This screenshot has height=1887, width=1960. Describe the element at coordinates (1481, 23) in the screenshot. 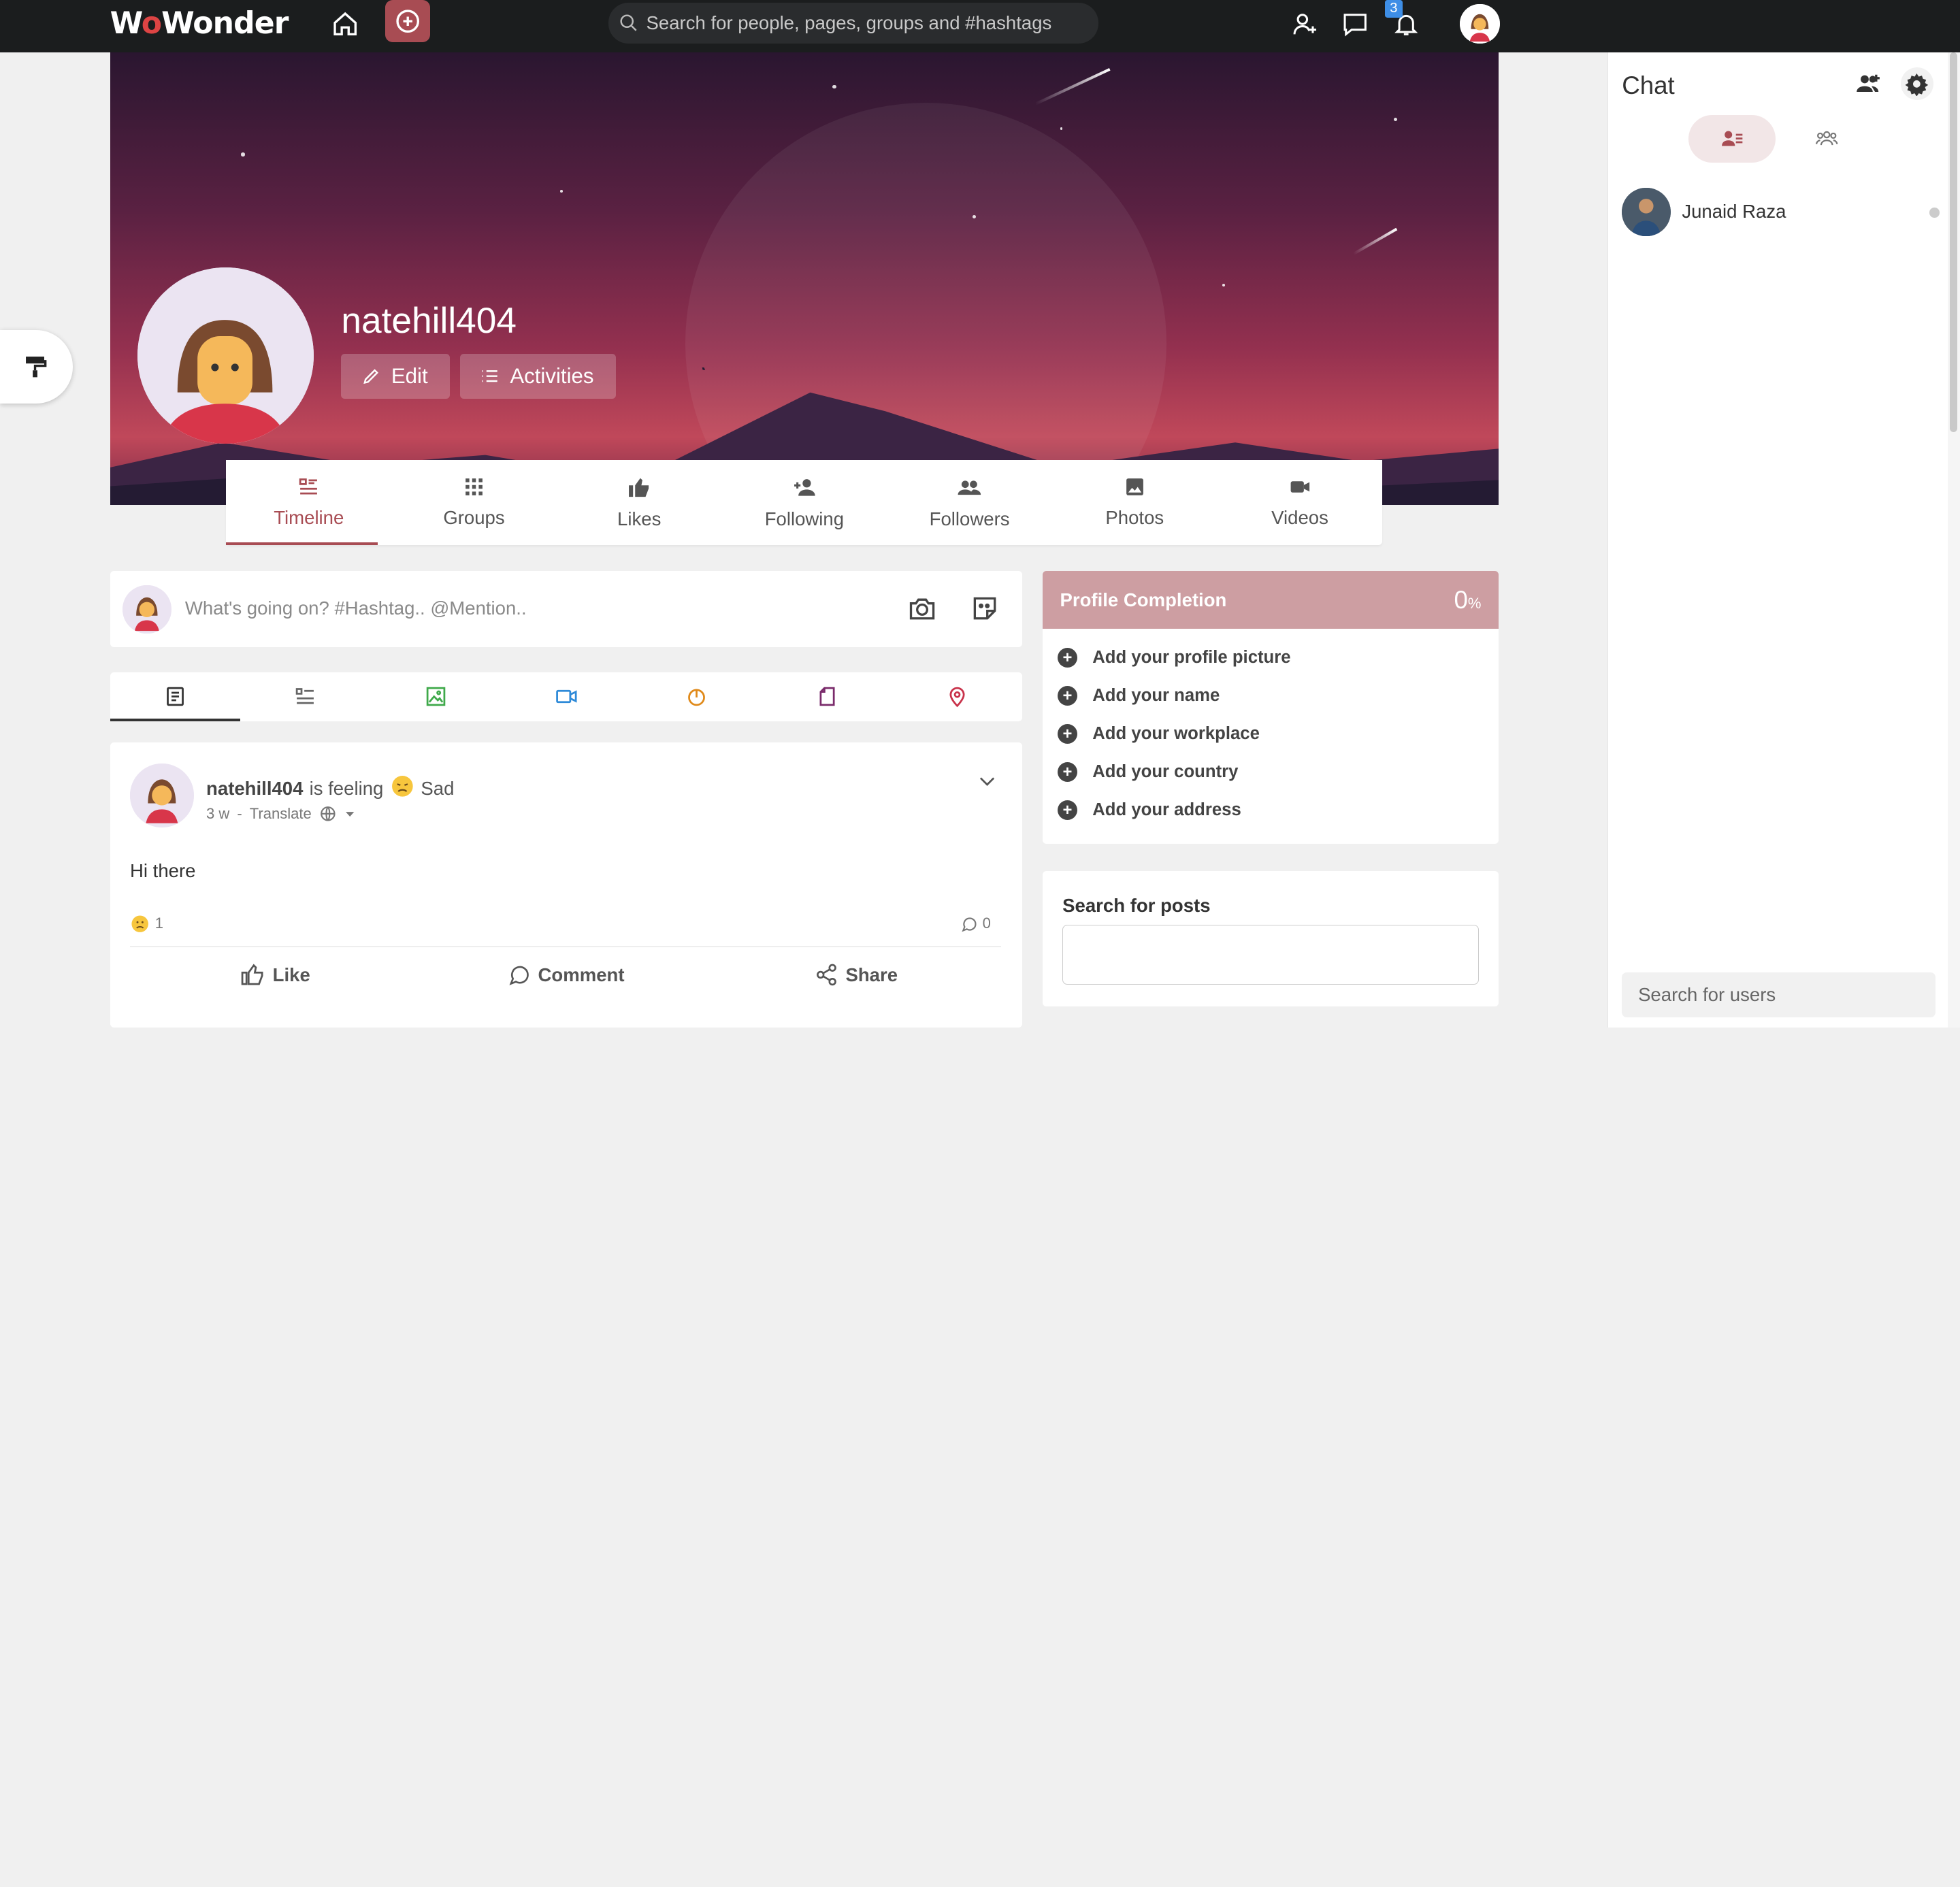

I see `user-avatar` at that location.